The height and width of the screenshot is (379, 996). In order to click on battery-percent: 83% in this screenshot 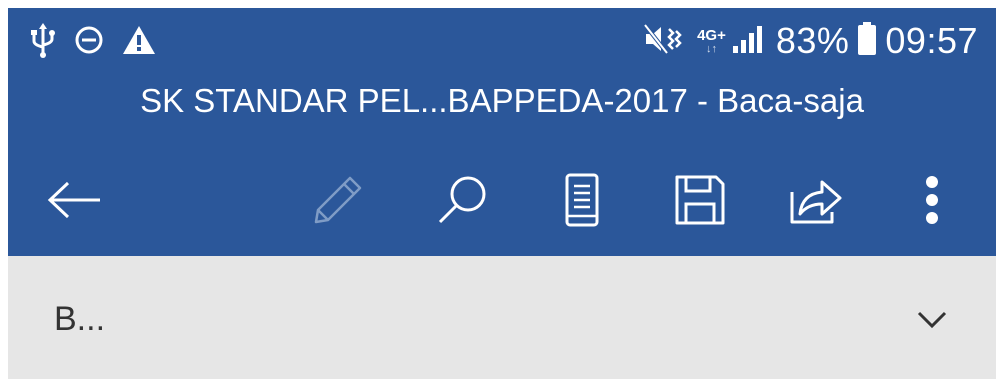, I will do `click(812, 40)`.